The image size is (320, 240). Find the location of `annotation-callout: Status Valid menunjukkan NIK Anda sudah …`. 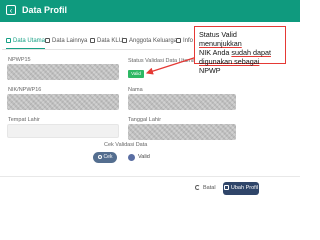

annotation-callout: Status Valid menunjukkan NIK Anda sudah … is located at coordinates (240, 50).